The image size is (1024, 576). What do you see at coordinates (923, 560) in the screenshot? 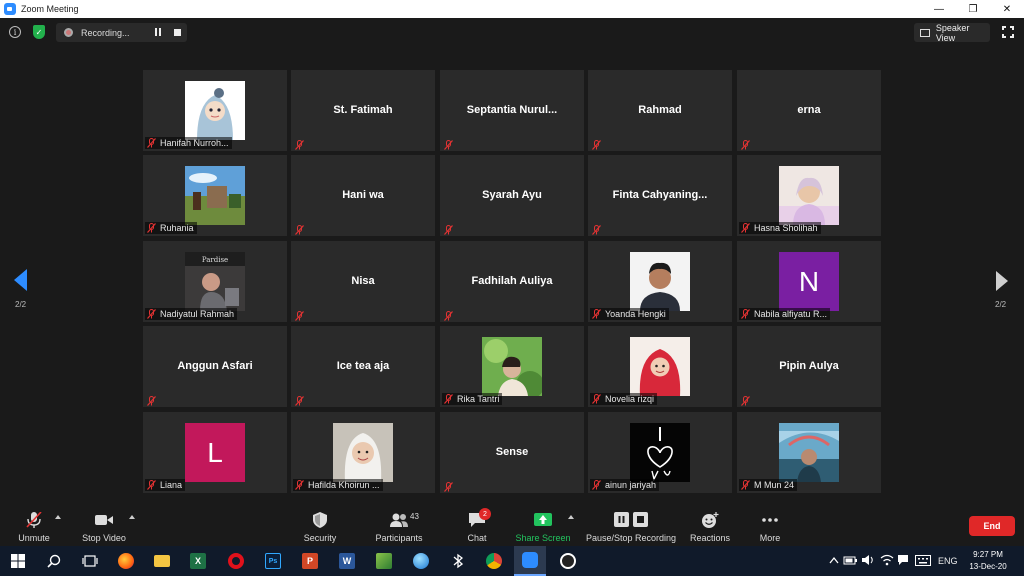
I see `keyboard-icon` at bounding box center [923, 560].